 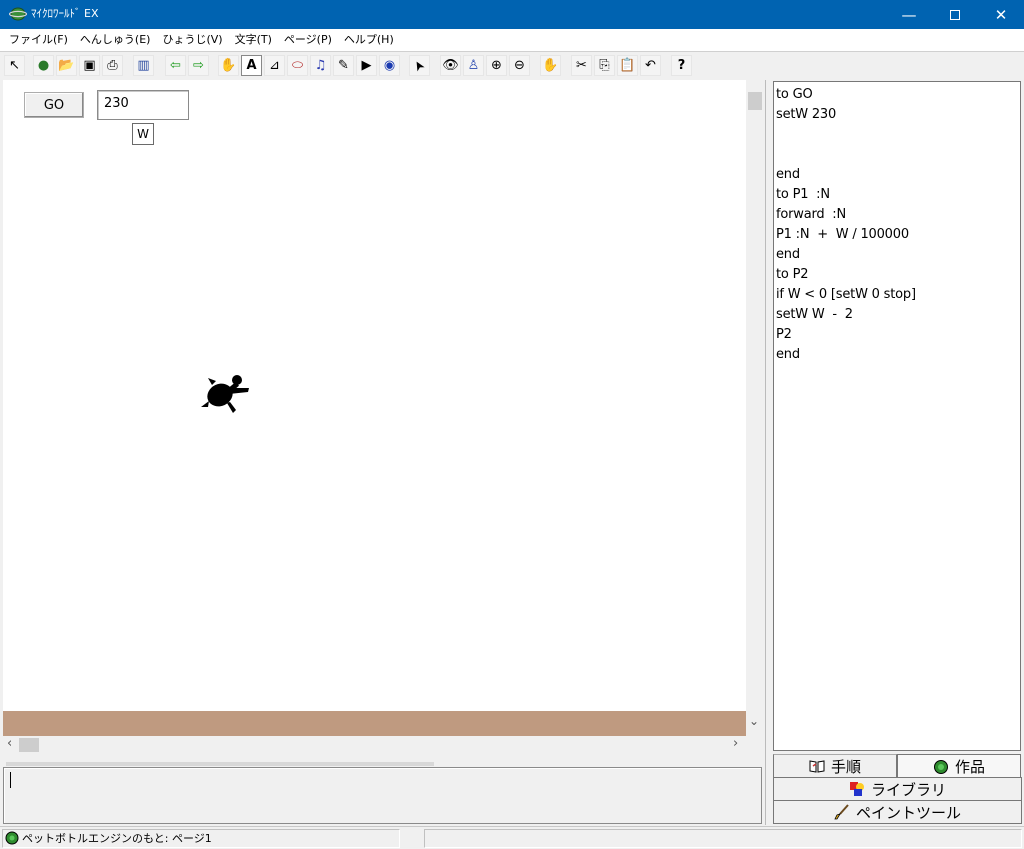 I want to click on page-view-icon: ▥, so click(x=143, y=65).